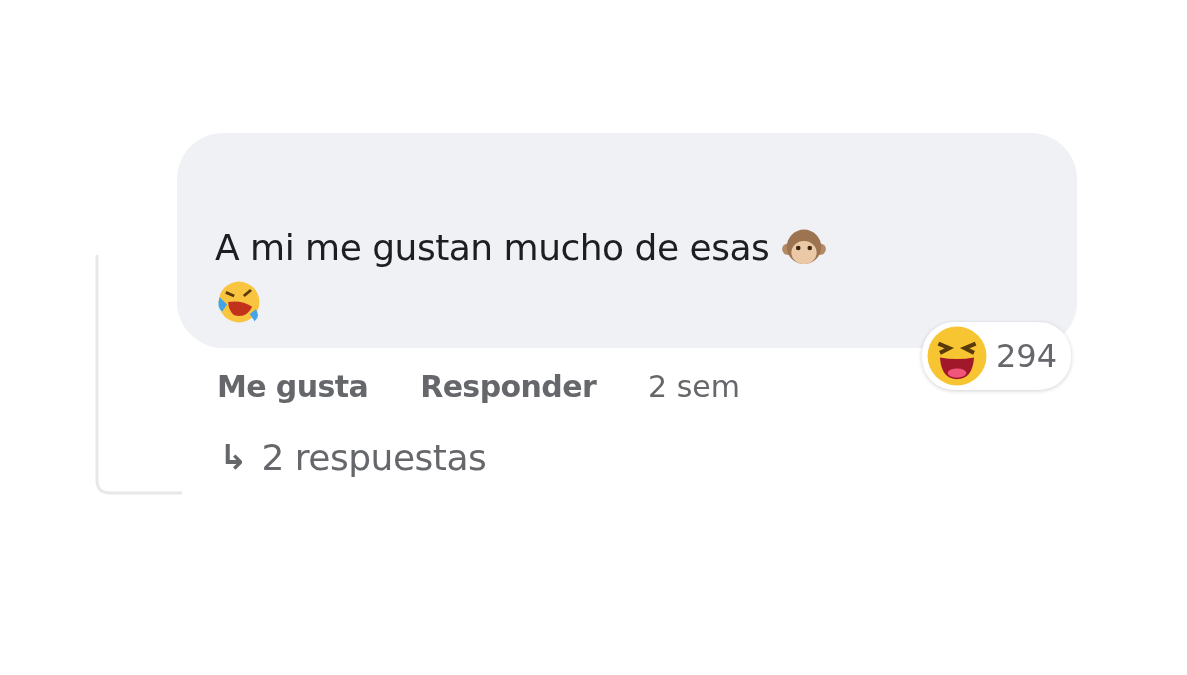  I want to click on reaction-badge: 294, so click(996, 355).